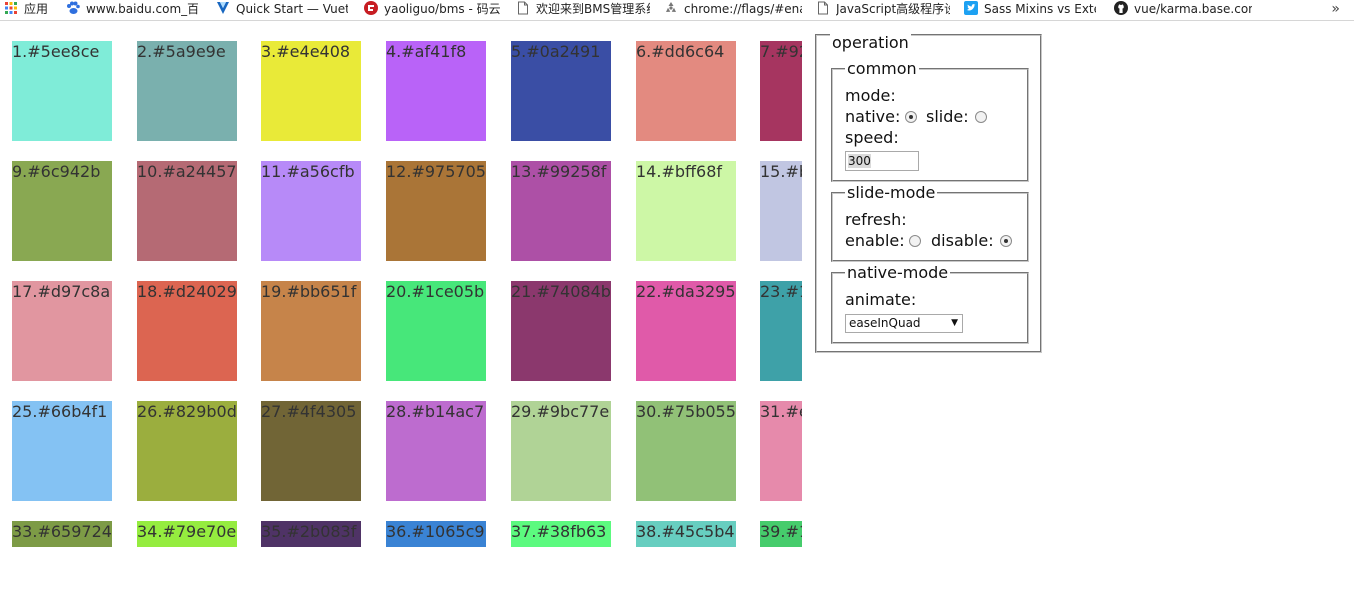  Describe the element at coordinates (223, 8) in the screenshot. I see `vuetify-logo-icon` at that location.